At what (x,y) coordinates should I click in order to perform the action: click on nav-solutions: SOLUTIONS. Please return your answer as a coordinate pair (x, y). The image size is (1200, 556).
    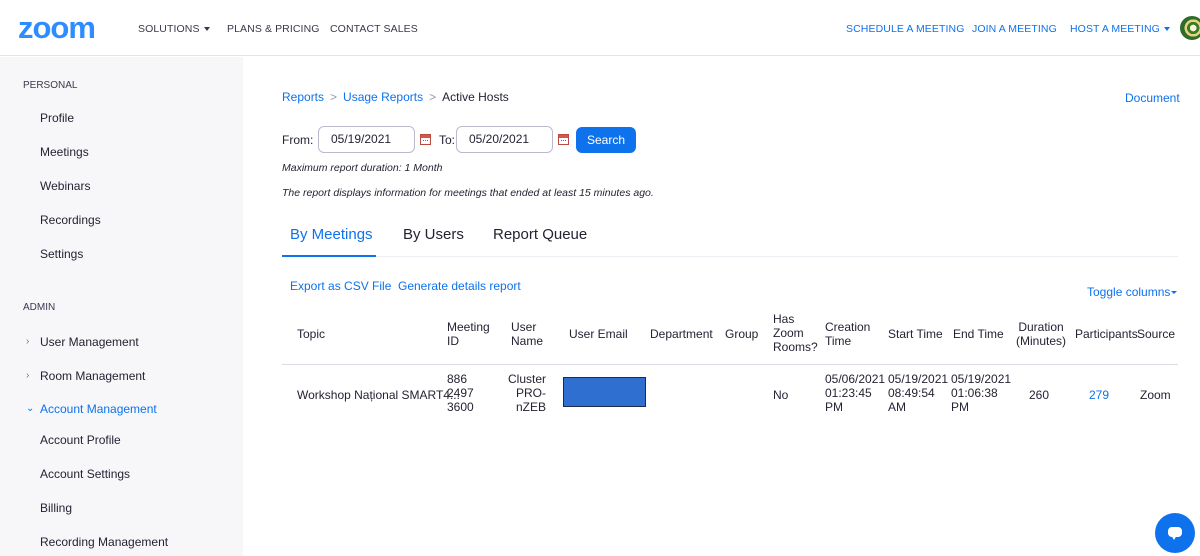
    Looking at the image, I should click on (174, 29).